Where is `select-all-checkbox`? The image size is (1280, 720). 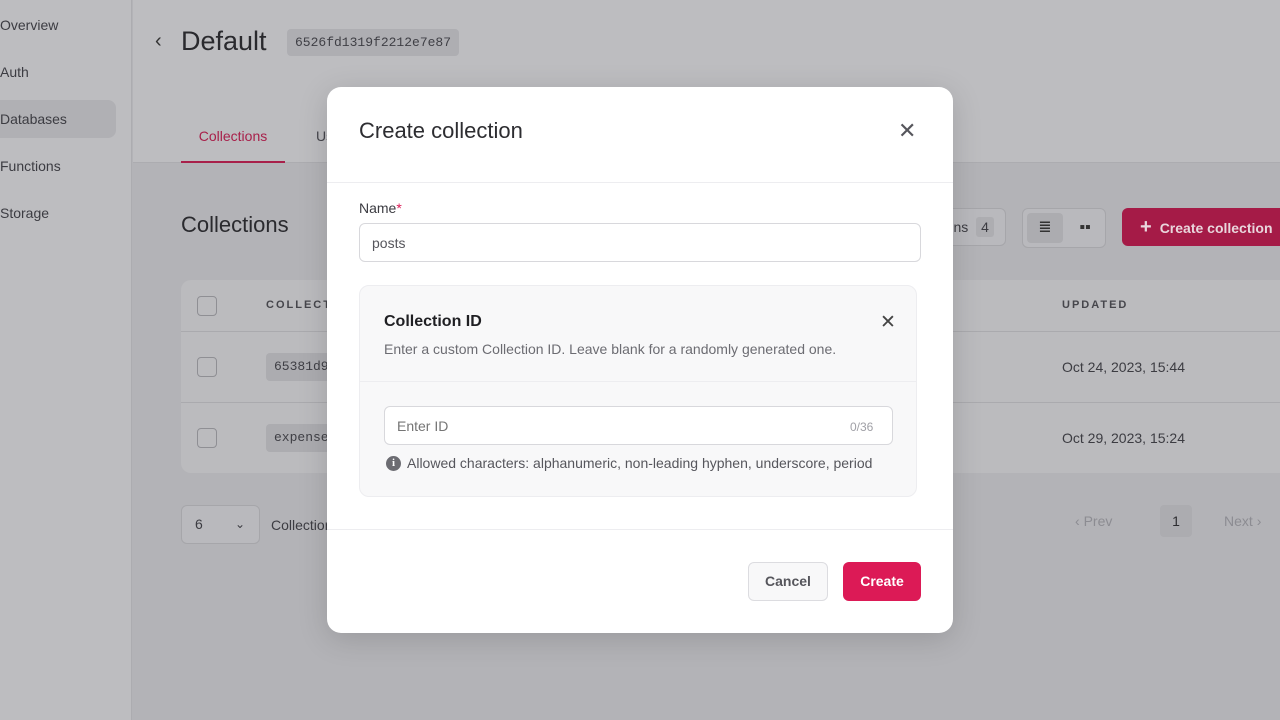 select-all-checkbox is located at coordinates (207, 306).